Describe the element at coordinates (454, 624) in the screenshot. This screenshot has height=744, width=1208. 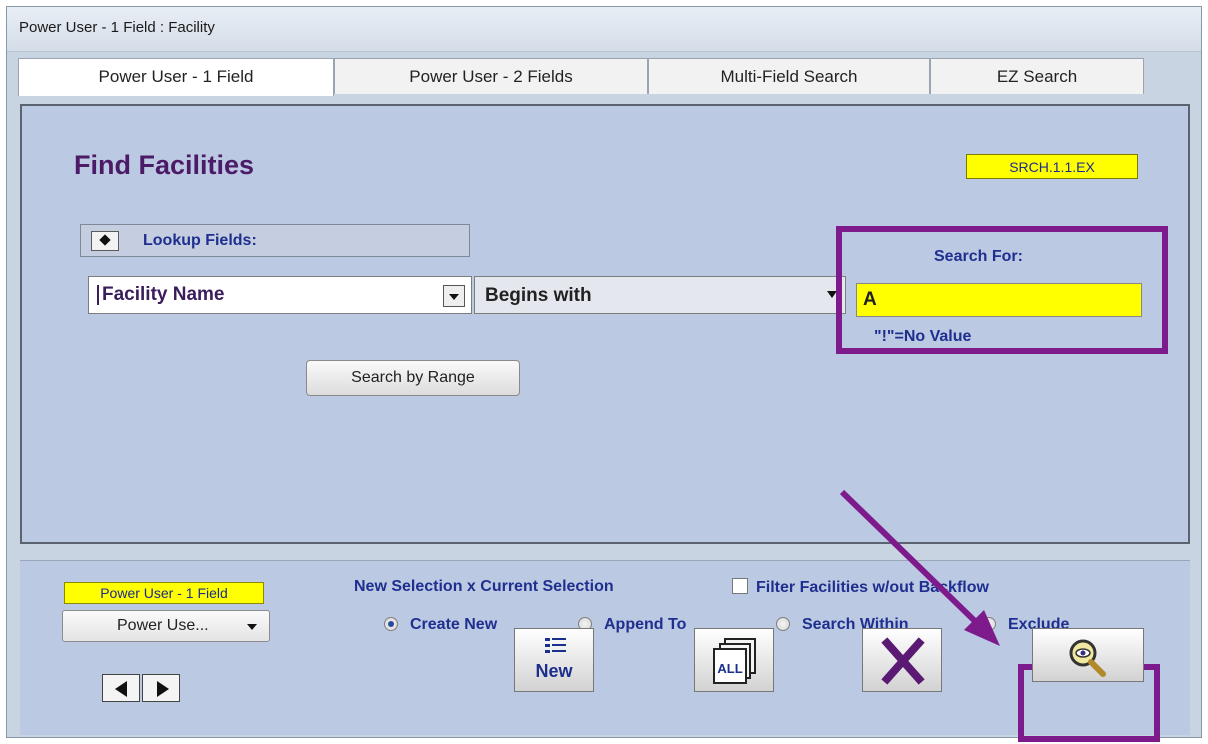
I see `radio-label: Create New` at that location.